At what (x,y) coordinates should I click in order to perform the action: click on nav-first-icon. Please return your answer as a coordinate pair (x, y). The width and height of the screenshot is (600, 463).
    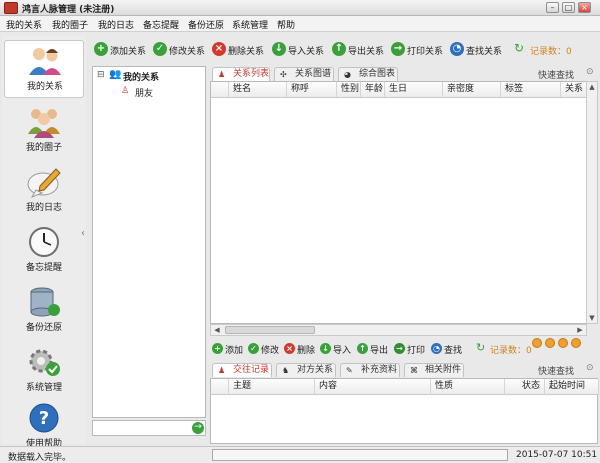
    Looking at the image, I should click on (537, 343).